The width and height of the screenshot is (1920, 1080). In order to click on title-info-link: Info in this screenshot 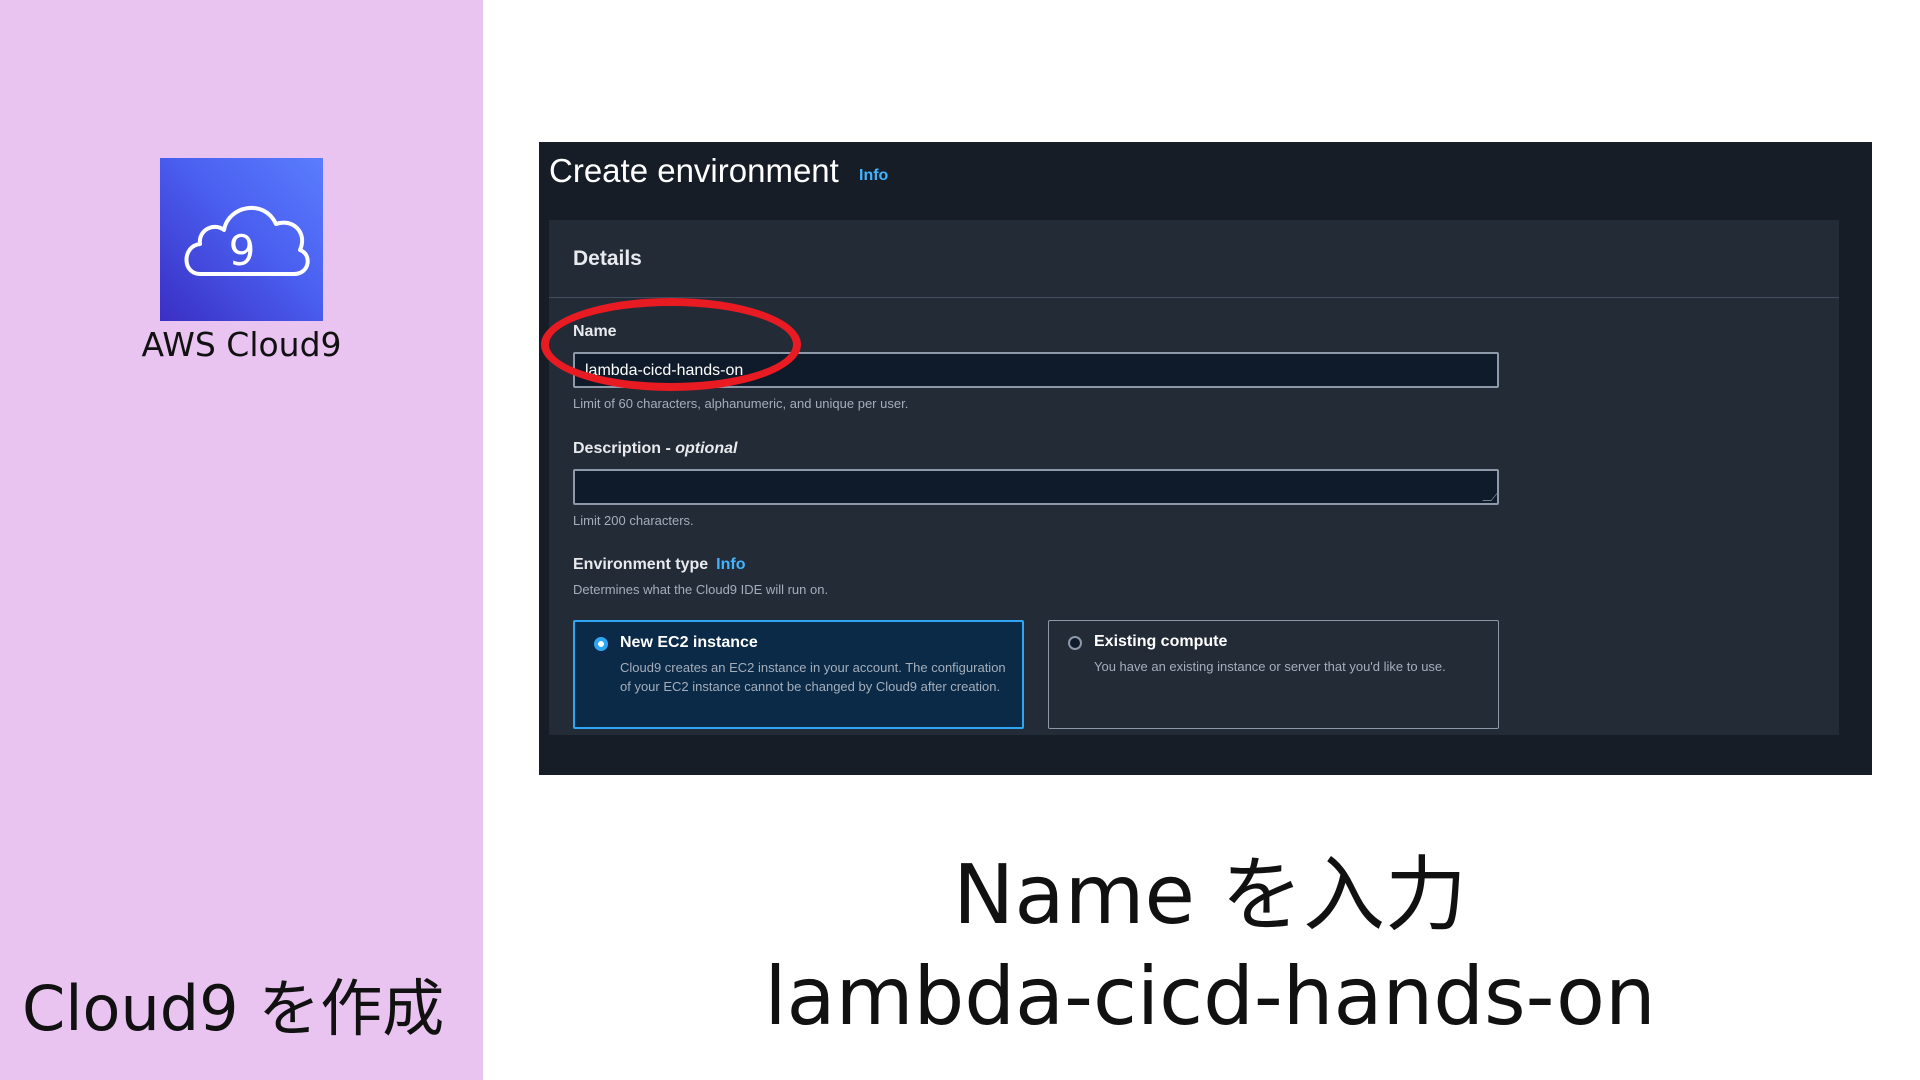, I will do `click(873, 176)`.